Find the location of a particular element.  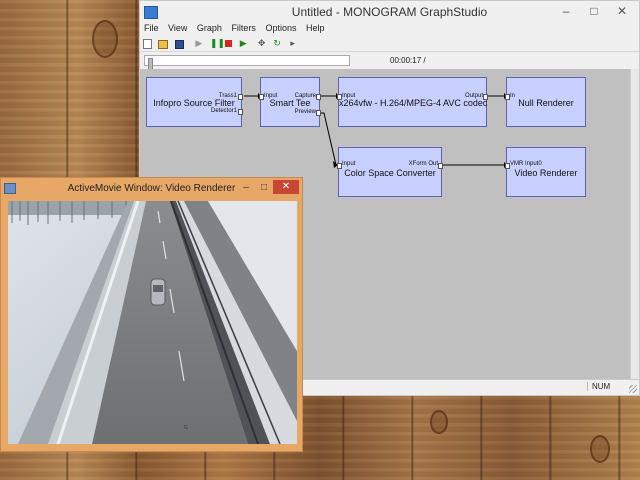

step-icon: ▶ is located at coordinates (243, 43).